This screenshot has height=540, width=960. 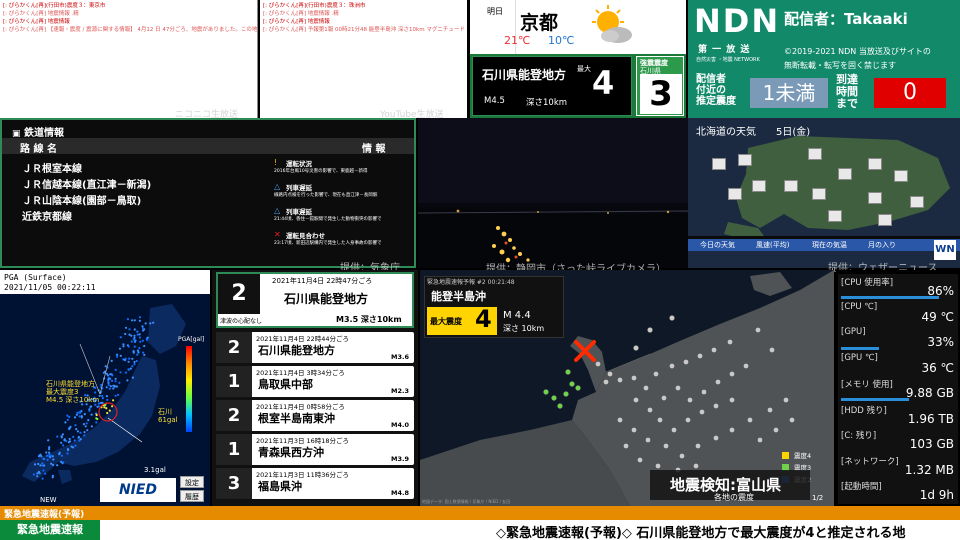 What do you see at coordinates (192, 496) in the screenshot?
I see `pga-history-button: 履歴` at bounding box center [192, 496].